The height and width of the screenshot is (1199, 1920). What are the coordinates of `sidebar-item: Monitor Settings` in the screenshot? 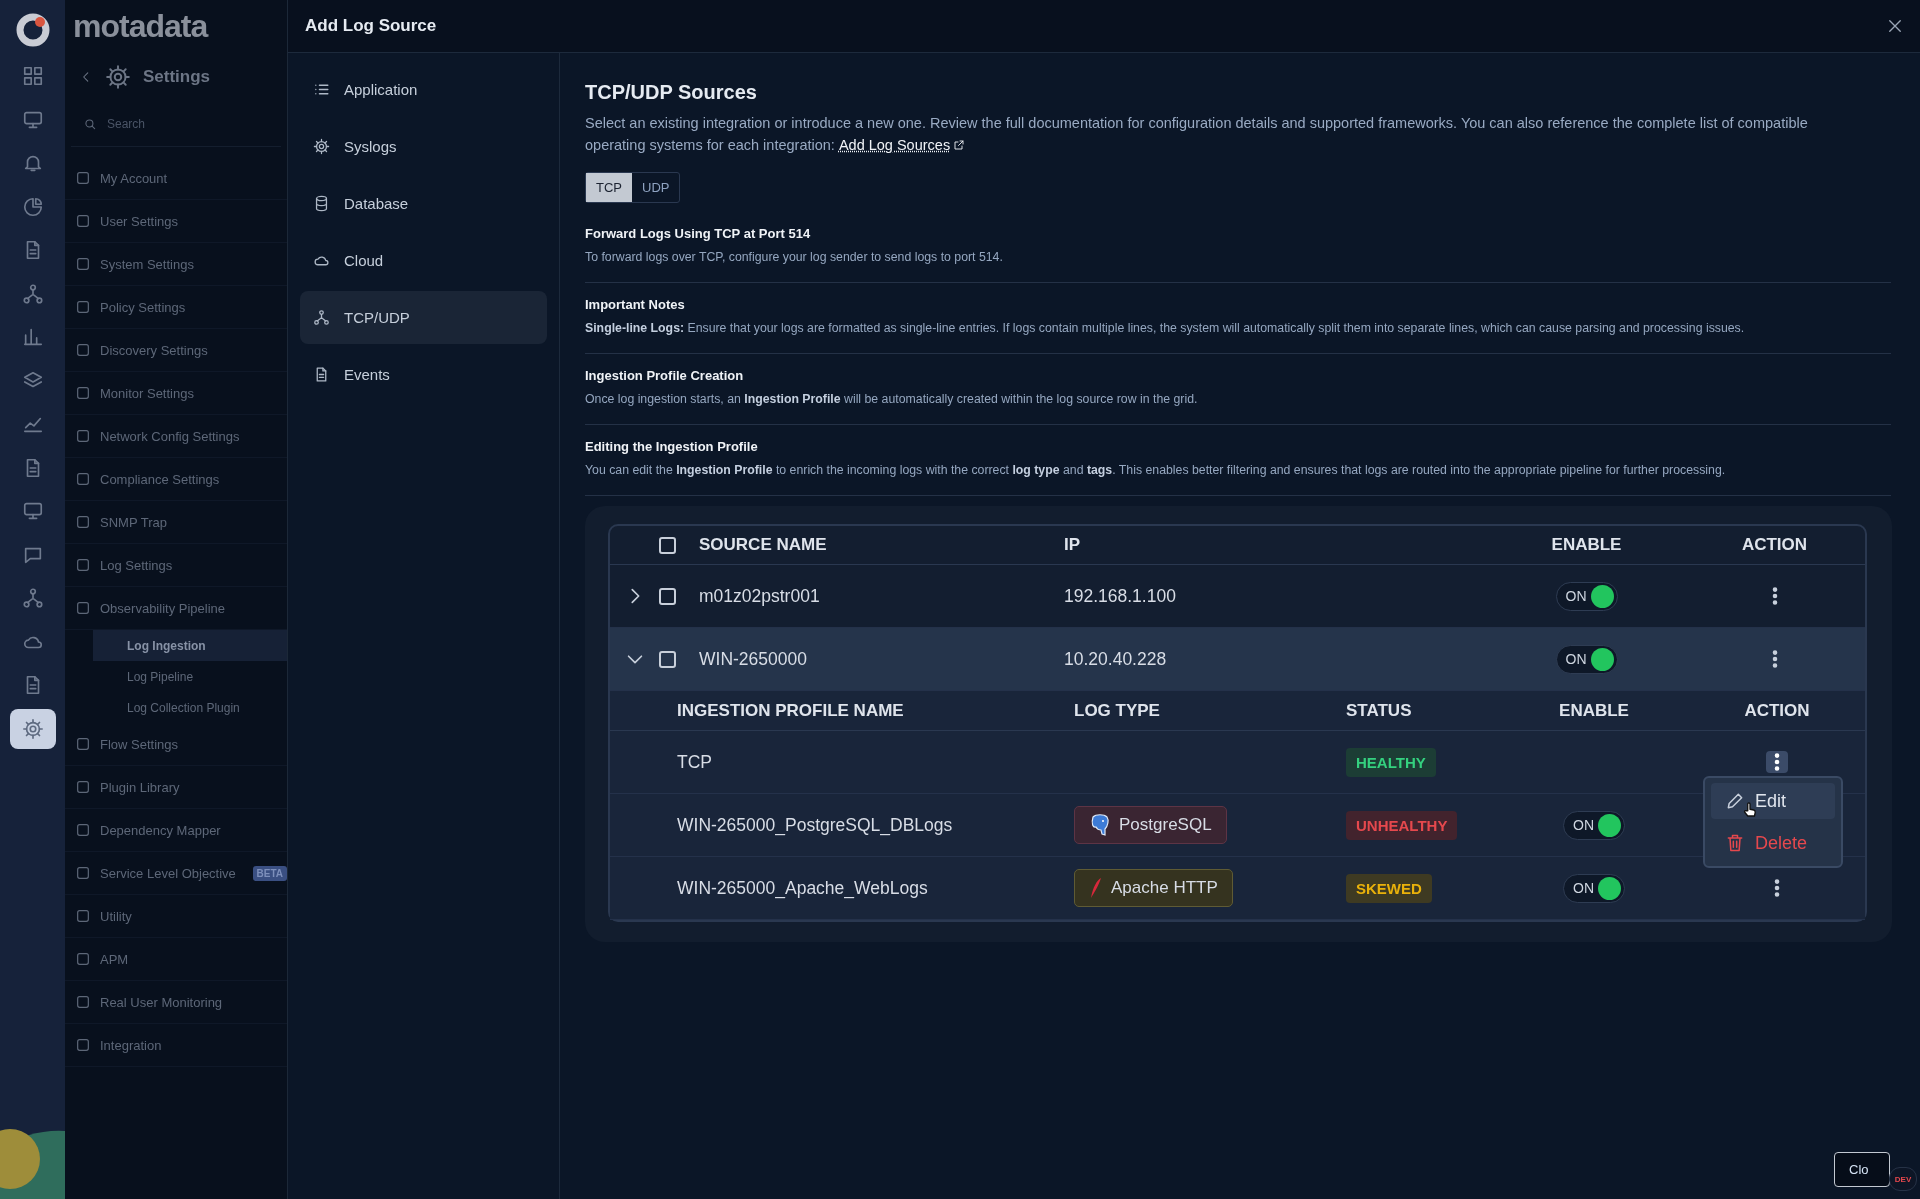 It's located at (176, 393).